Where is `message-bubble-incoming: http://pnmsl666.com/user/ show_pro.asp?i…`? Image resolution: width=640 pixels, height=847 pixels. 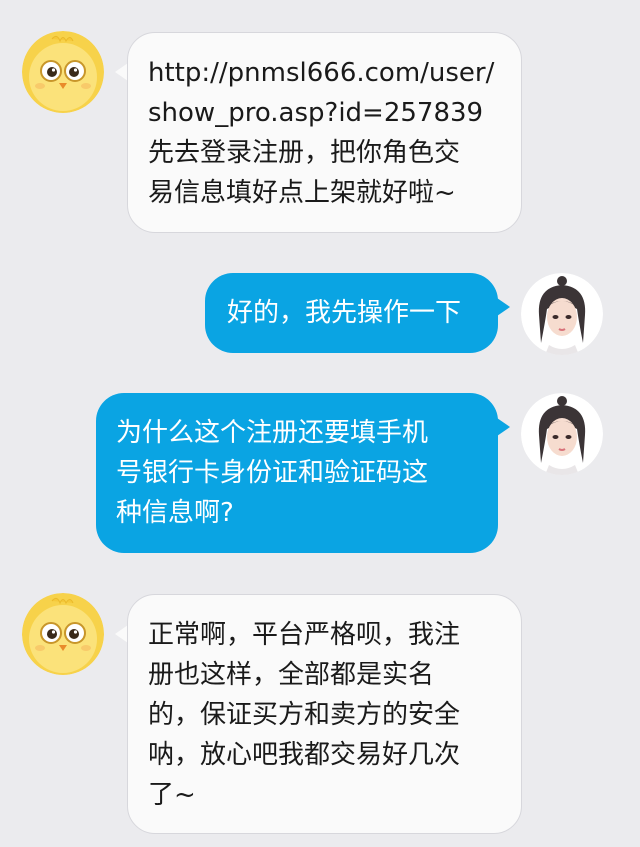 message-bubble-incoming: http://pnmsl666.com/user/ show_pro.asp?i… is located at coordinates (324, 132).